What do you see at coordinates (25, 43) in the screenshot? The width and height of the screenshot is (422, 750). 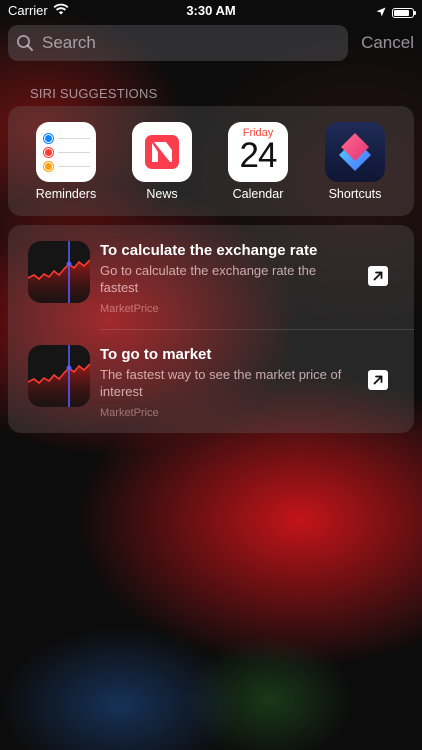 I see `search-icon` at bounding box center [25, 43].